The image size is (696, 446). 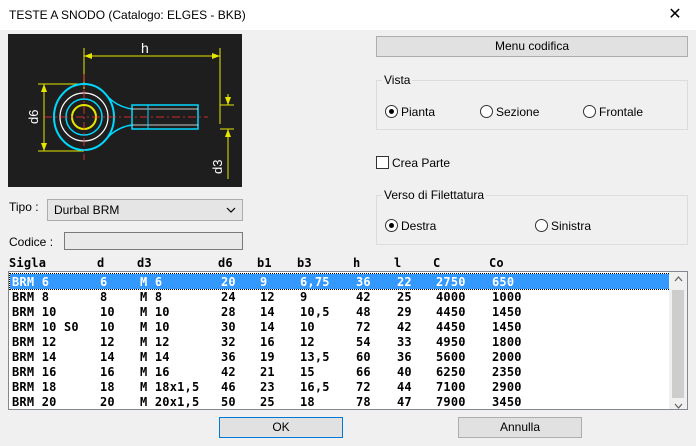 What do you see at coordinates (340, 296) in the screenshot?
I see `table-row: BRM 8 8 M 8 24 12 9 42 25 4000 1000` at bounding box center [340, 296].